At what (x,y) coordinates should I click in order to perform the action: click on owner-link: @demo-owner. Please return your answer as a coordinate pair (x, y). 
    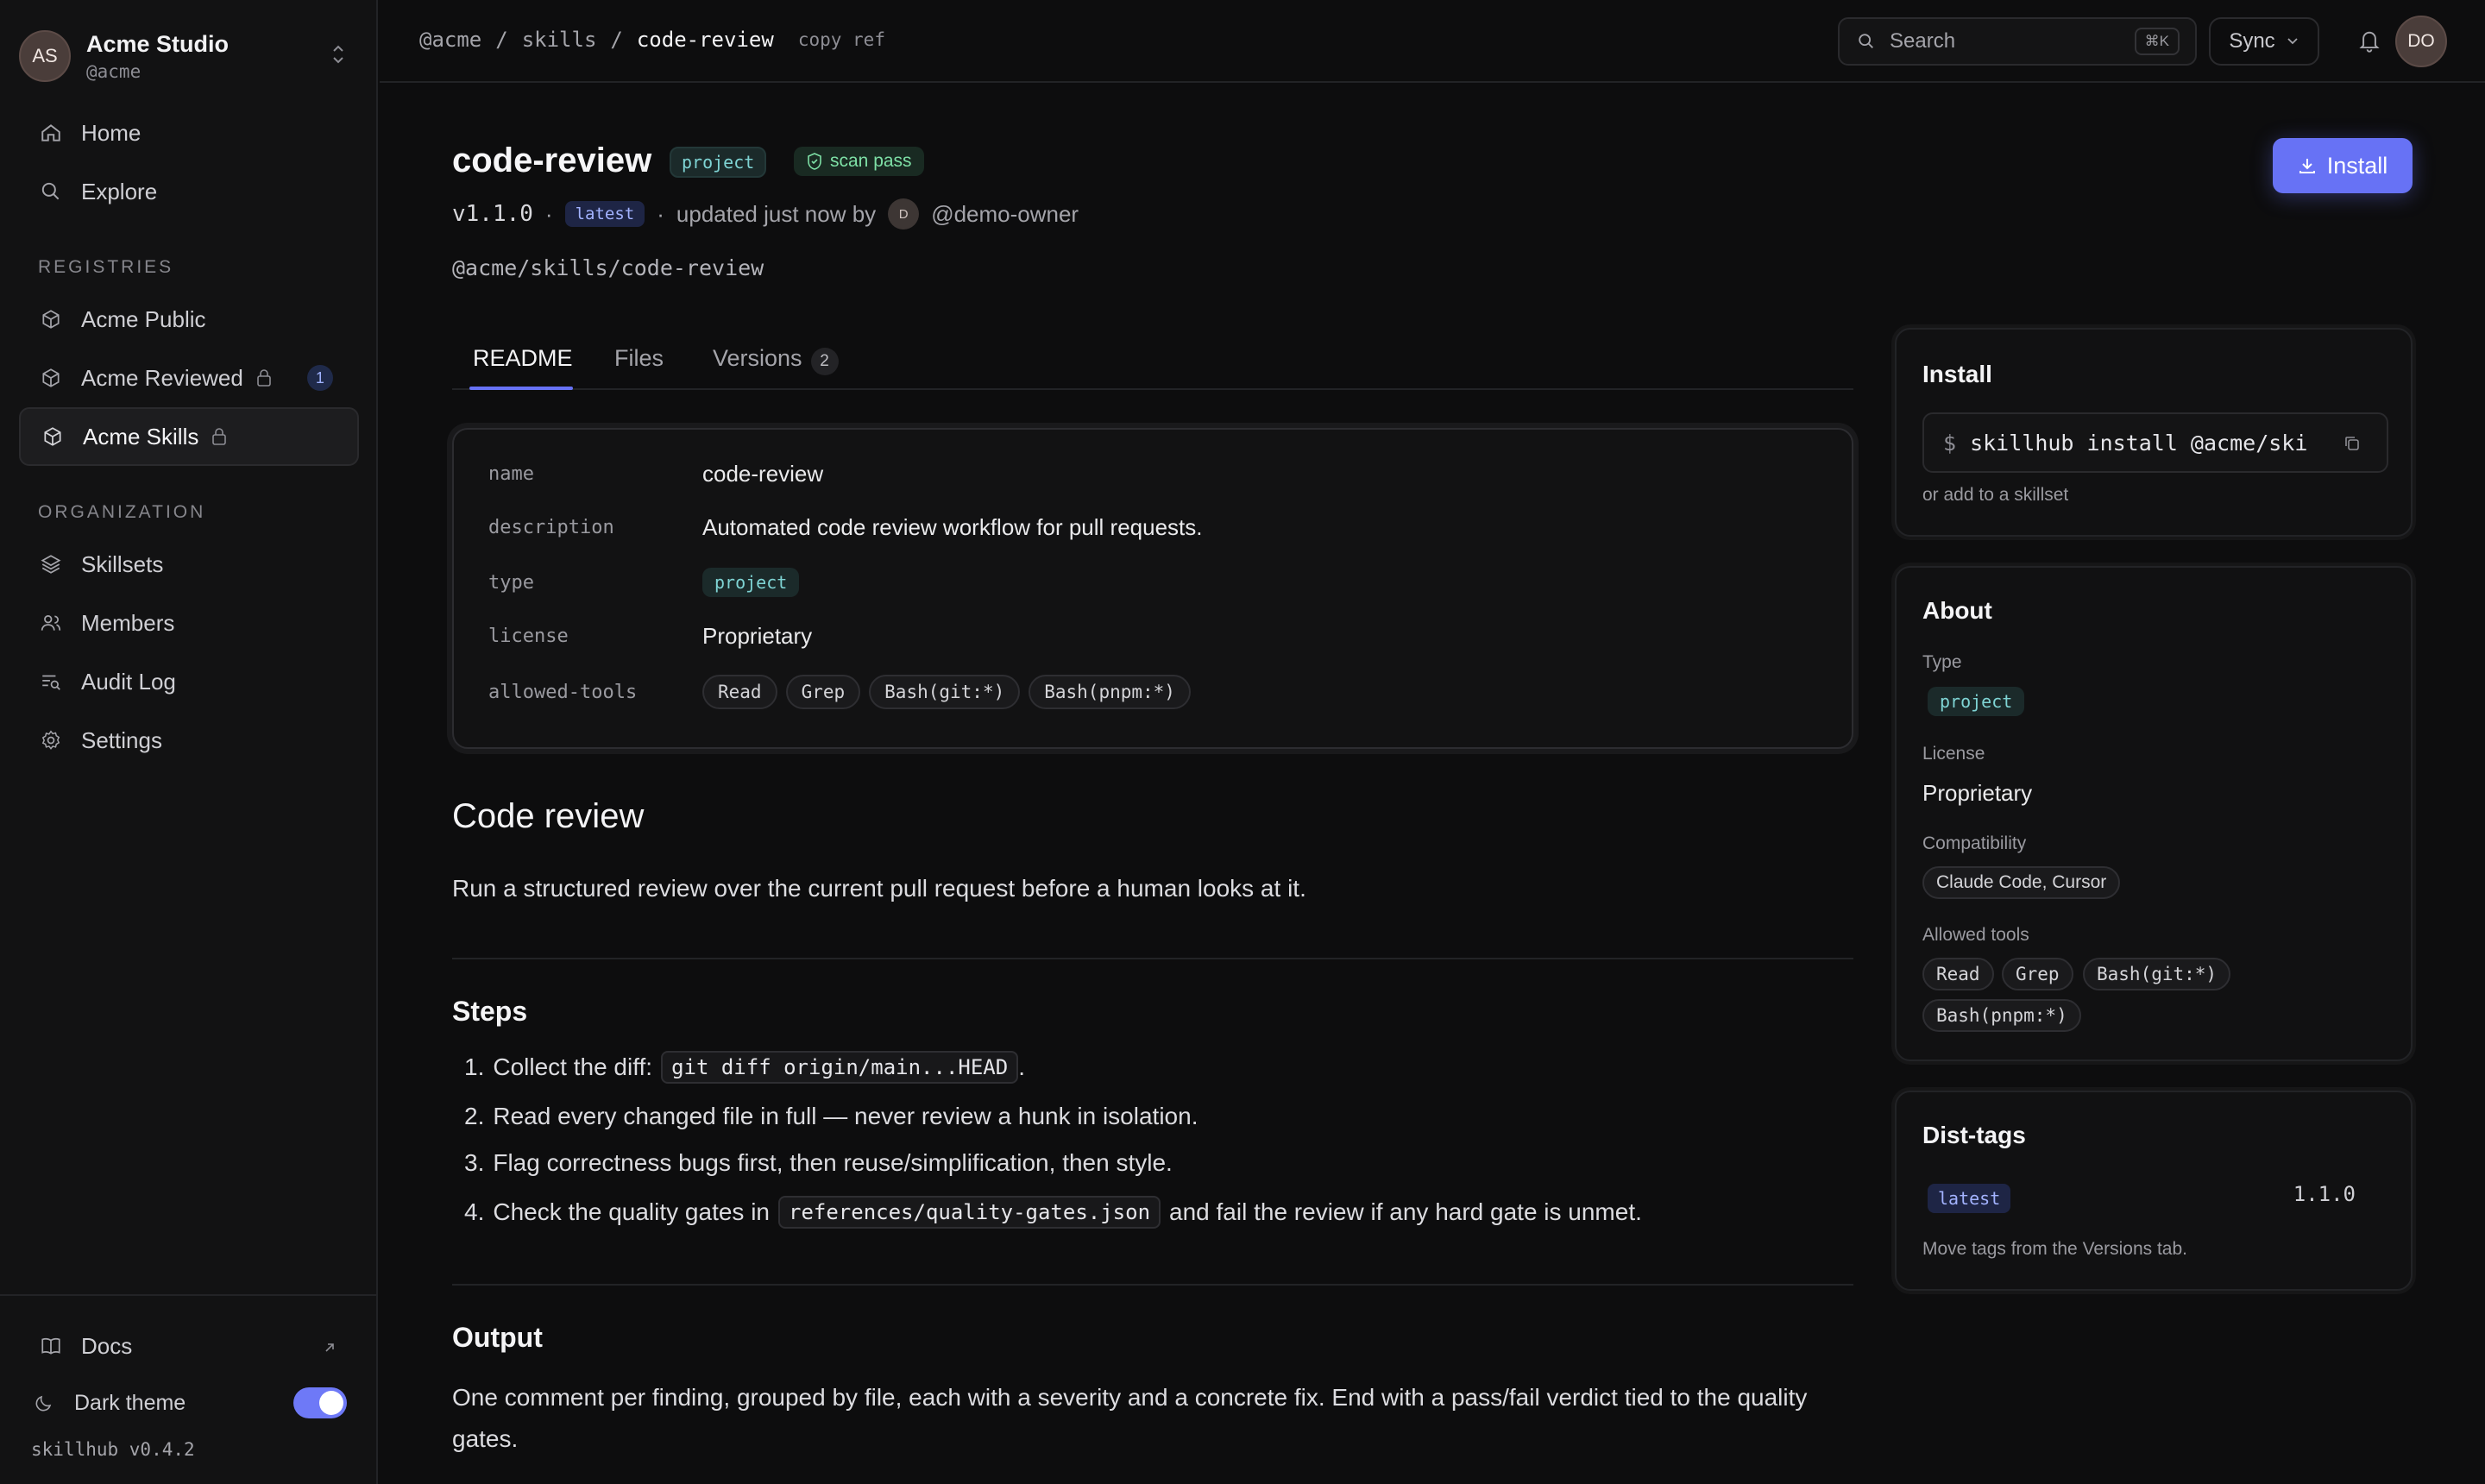
    Looking at the image, I should click on (1005, 214).